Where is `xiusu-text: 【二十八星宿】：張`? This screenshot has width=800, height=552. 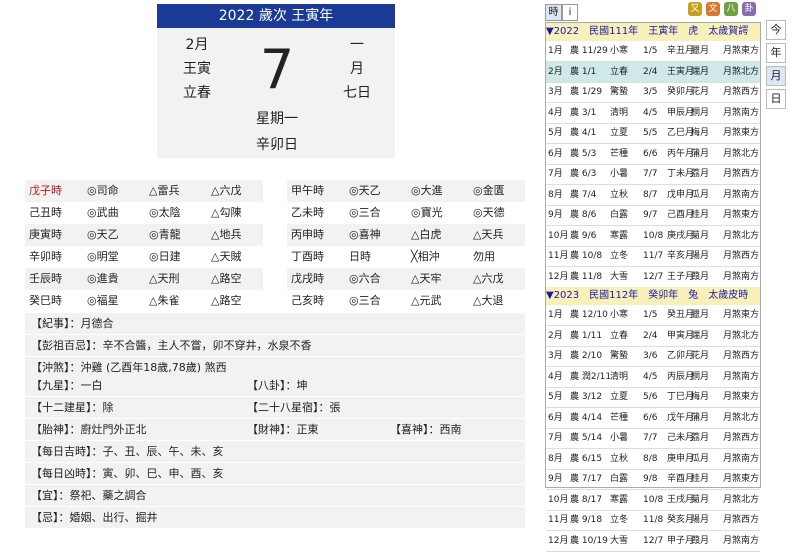
xiusu-text: 【二十八星宿】：張 is located at coordinates (294, 407).